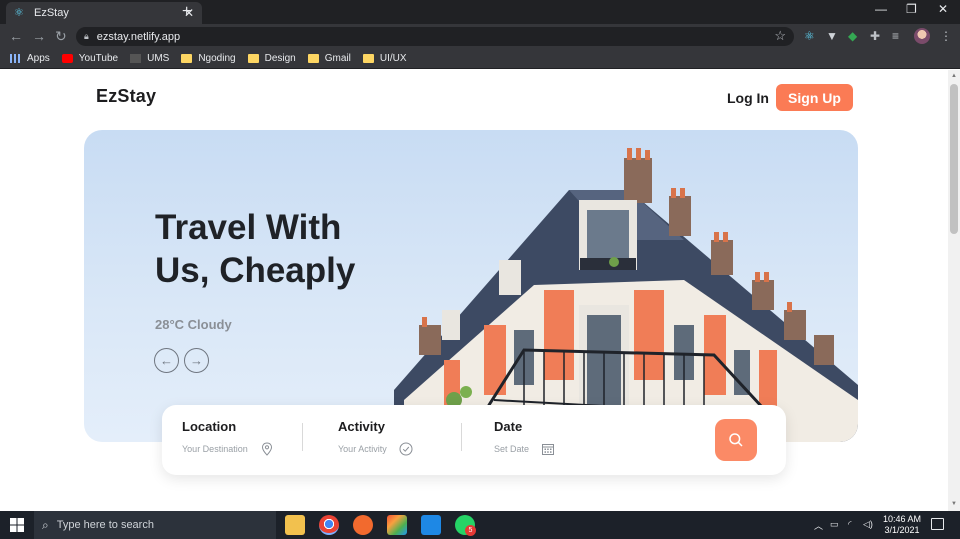 Image resolution: width=960 pixels, height=539 pixels. I want to click on date-label: Date, so click(508, 426).